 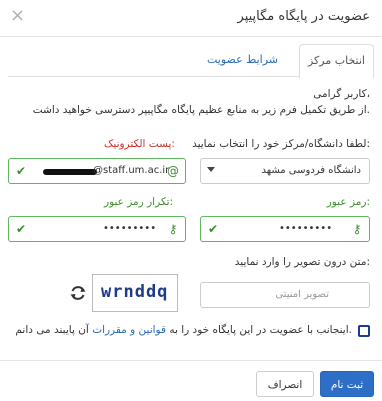 I want to click on captcha-input: تصویر امنیتی, so click(x=285, y=295).